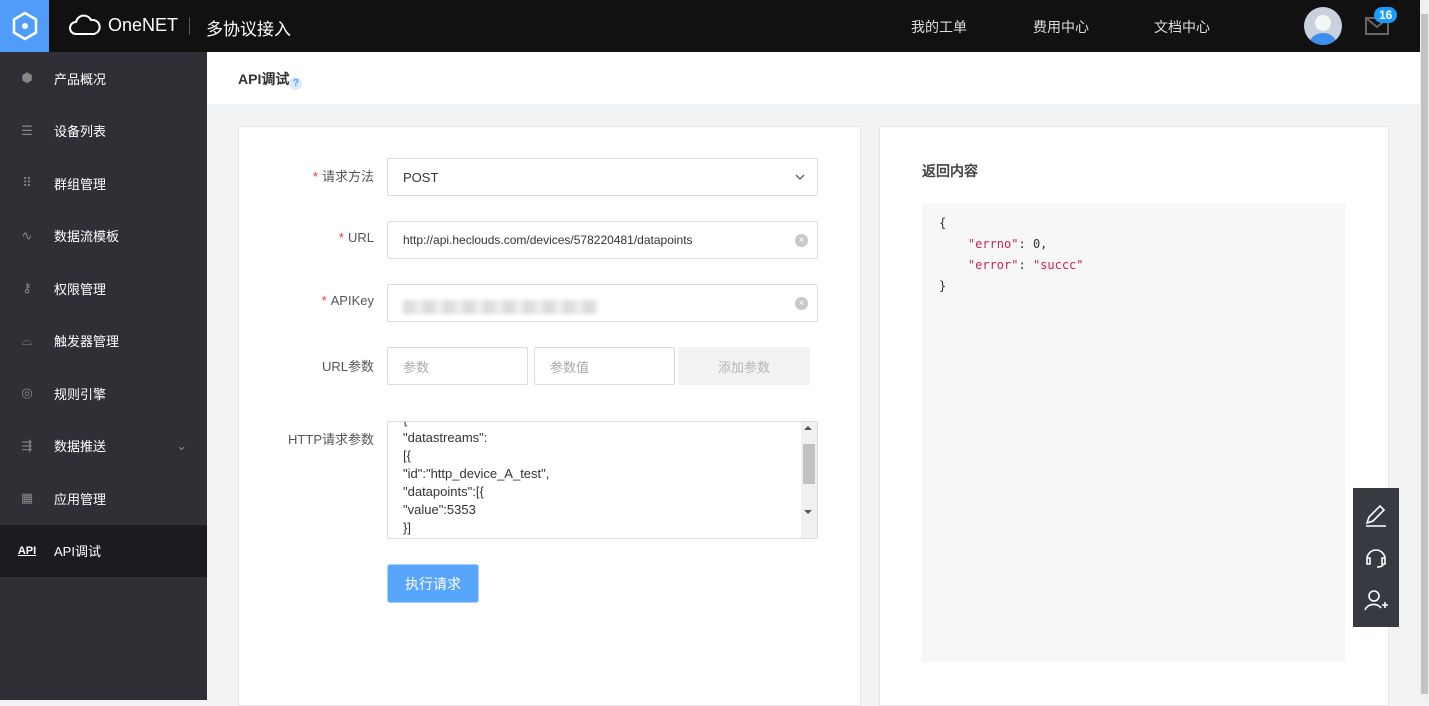  Describe the element at coordinates (343, 176) in the screenshot. I see `method-label: * 请求方法` at that location.